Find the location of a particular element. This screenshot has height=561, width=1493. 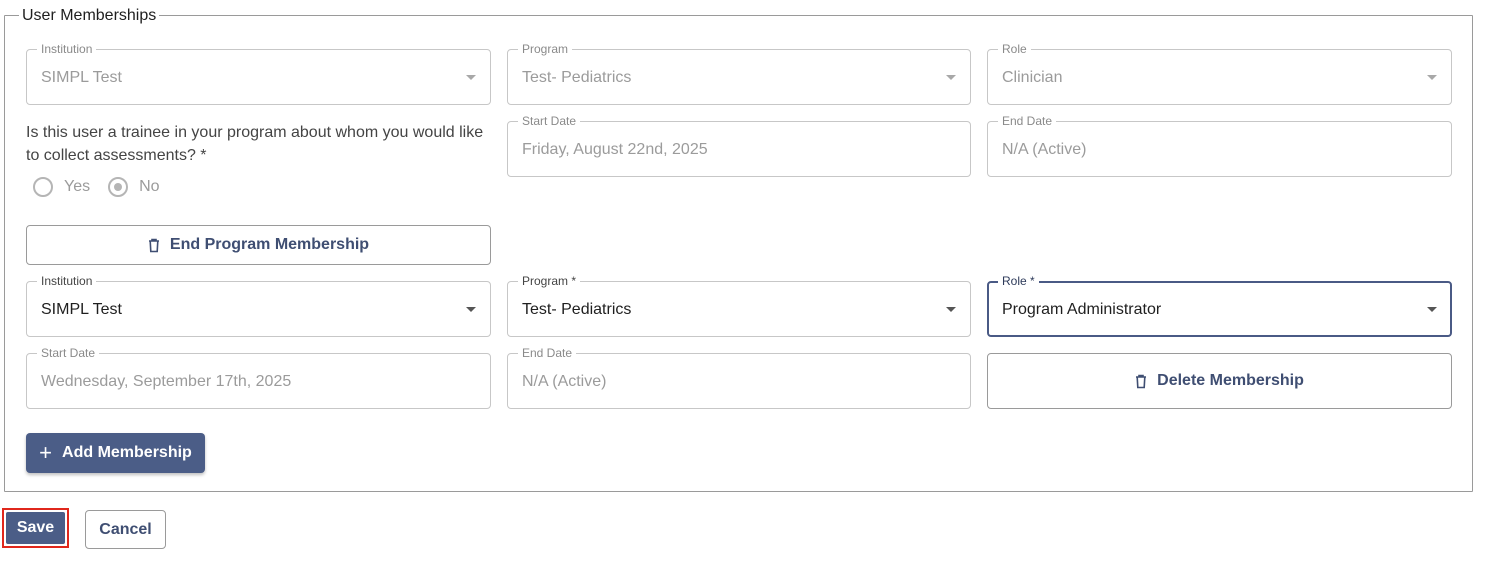

institution-label-2: Institution is located at coordinates (67, 281).